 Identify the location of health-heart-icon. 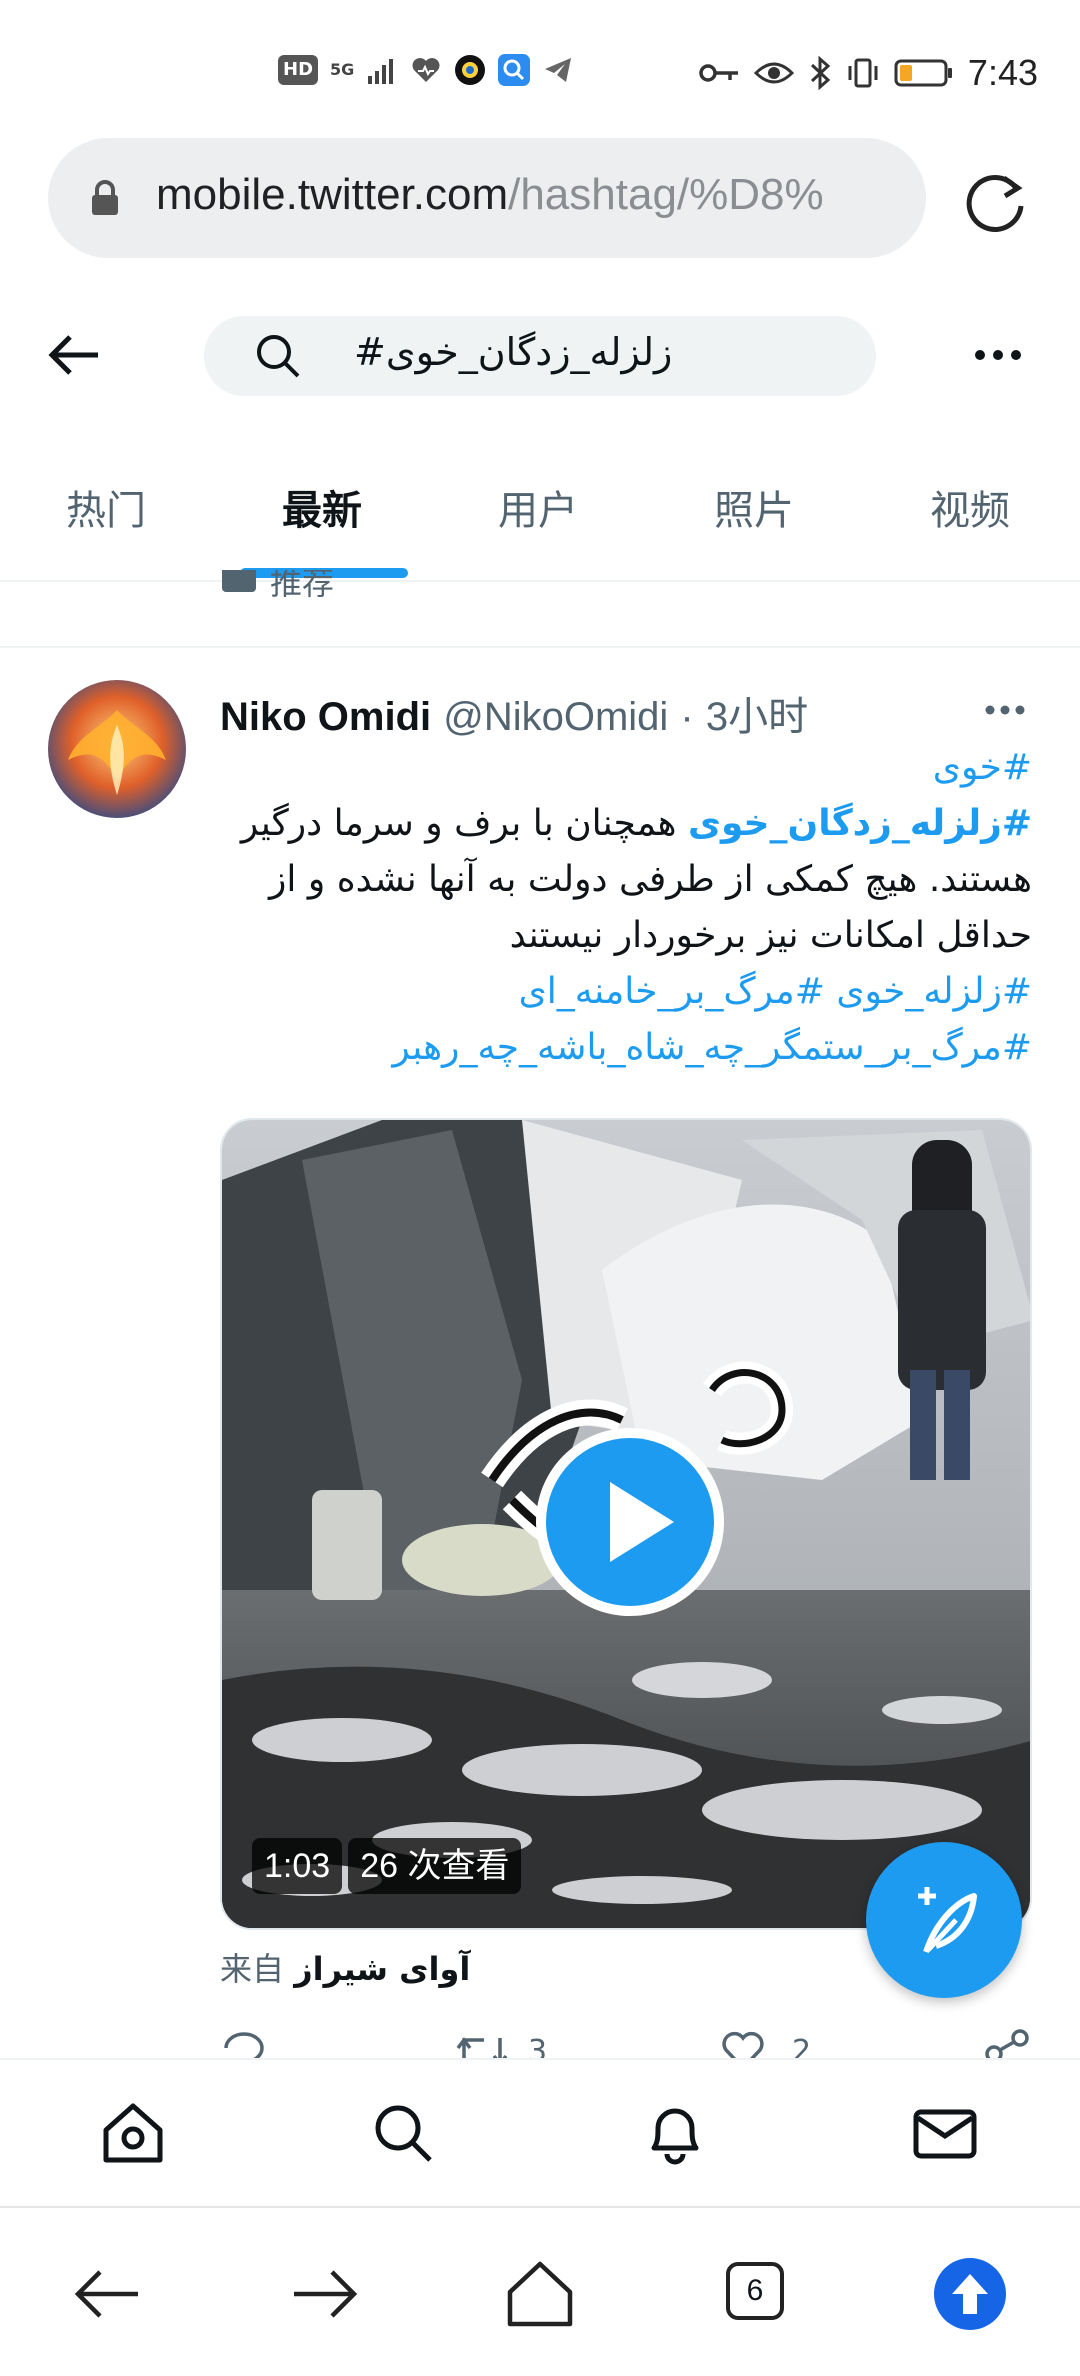
(426, 70).